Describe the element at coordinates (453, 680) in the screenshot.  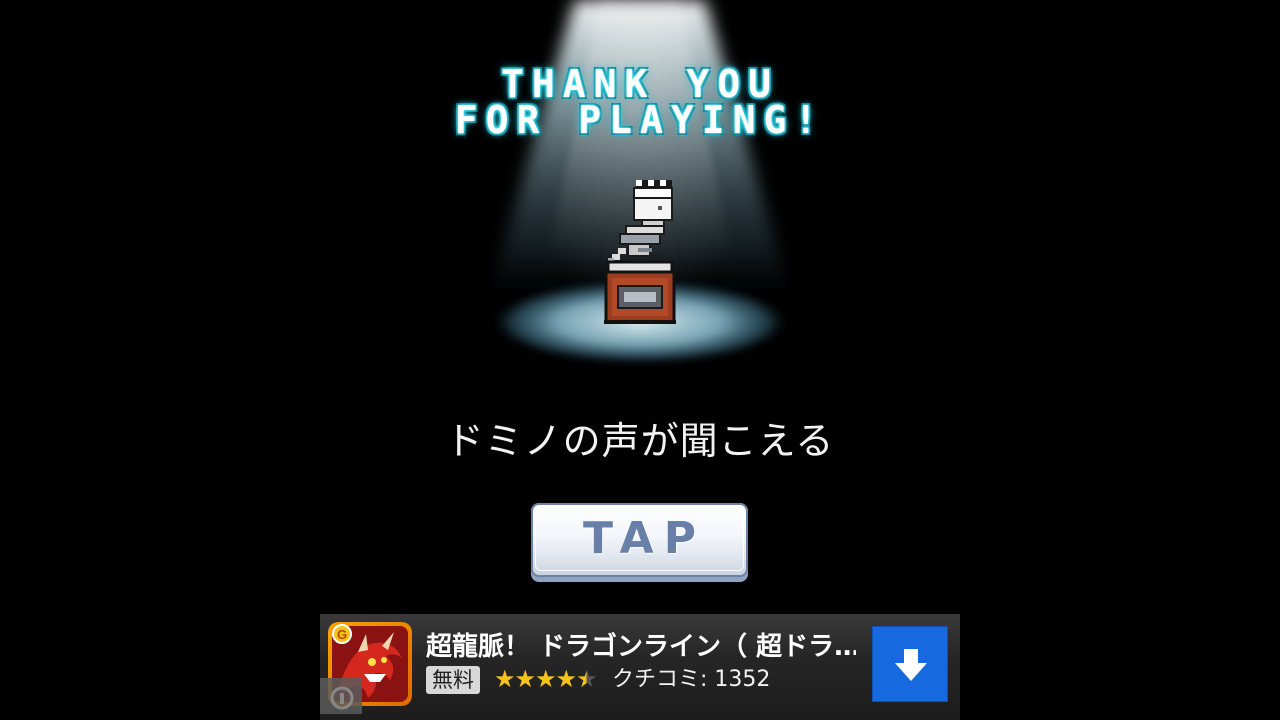
I see `price-badge: 無料` at that location.